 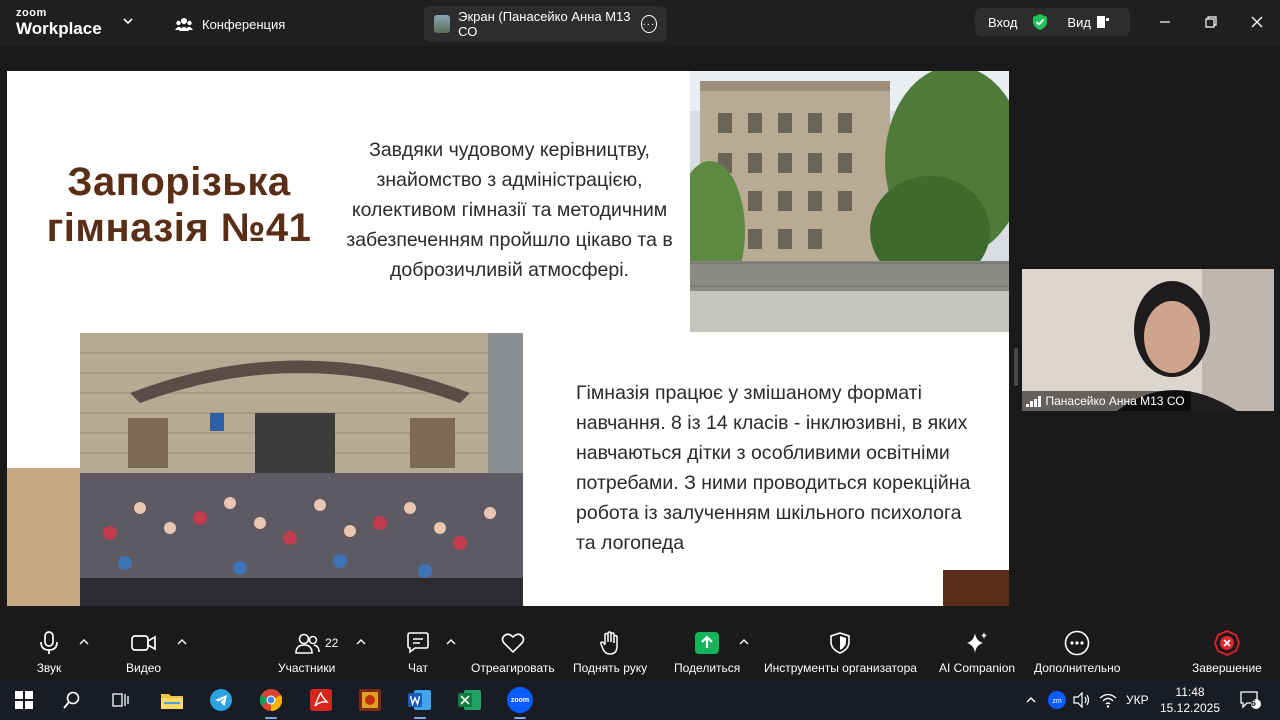 What do you see at coordinates (1040, 22) in the screenshot?
I see `security-shield-icon` at bounding box center [1040, 22].